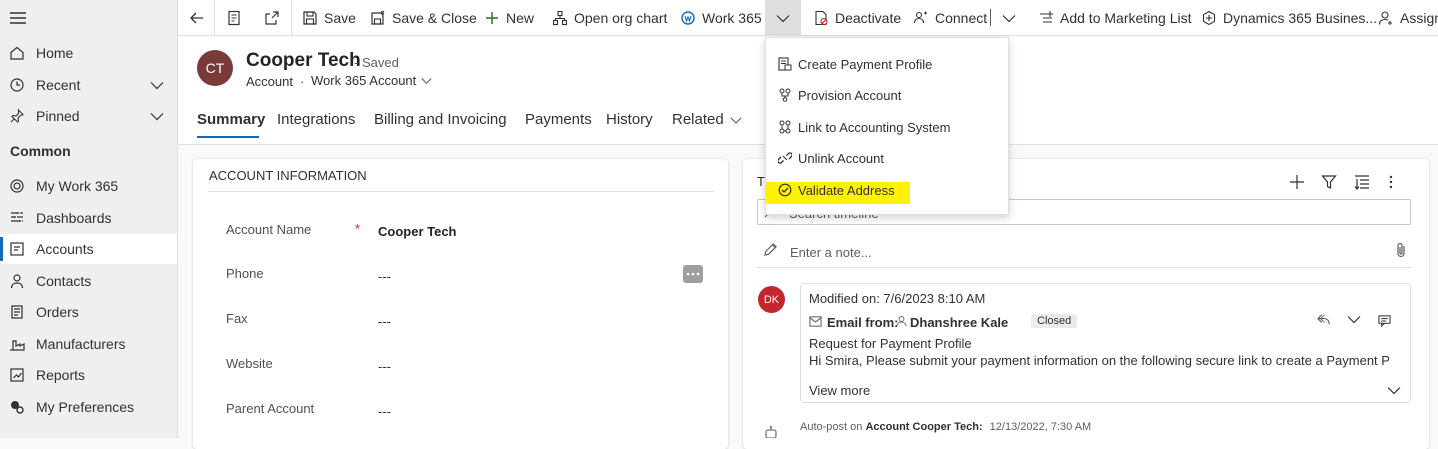 The image size is (1438, 449). What do you see at coordinates (721, 18) in the screenshot?
I see `work365-button: Work 365` at bounding box center [721, 18].